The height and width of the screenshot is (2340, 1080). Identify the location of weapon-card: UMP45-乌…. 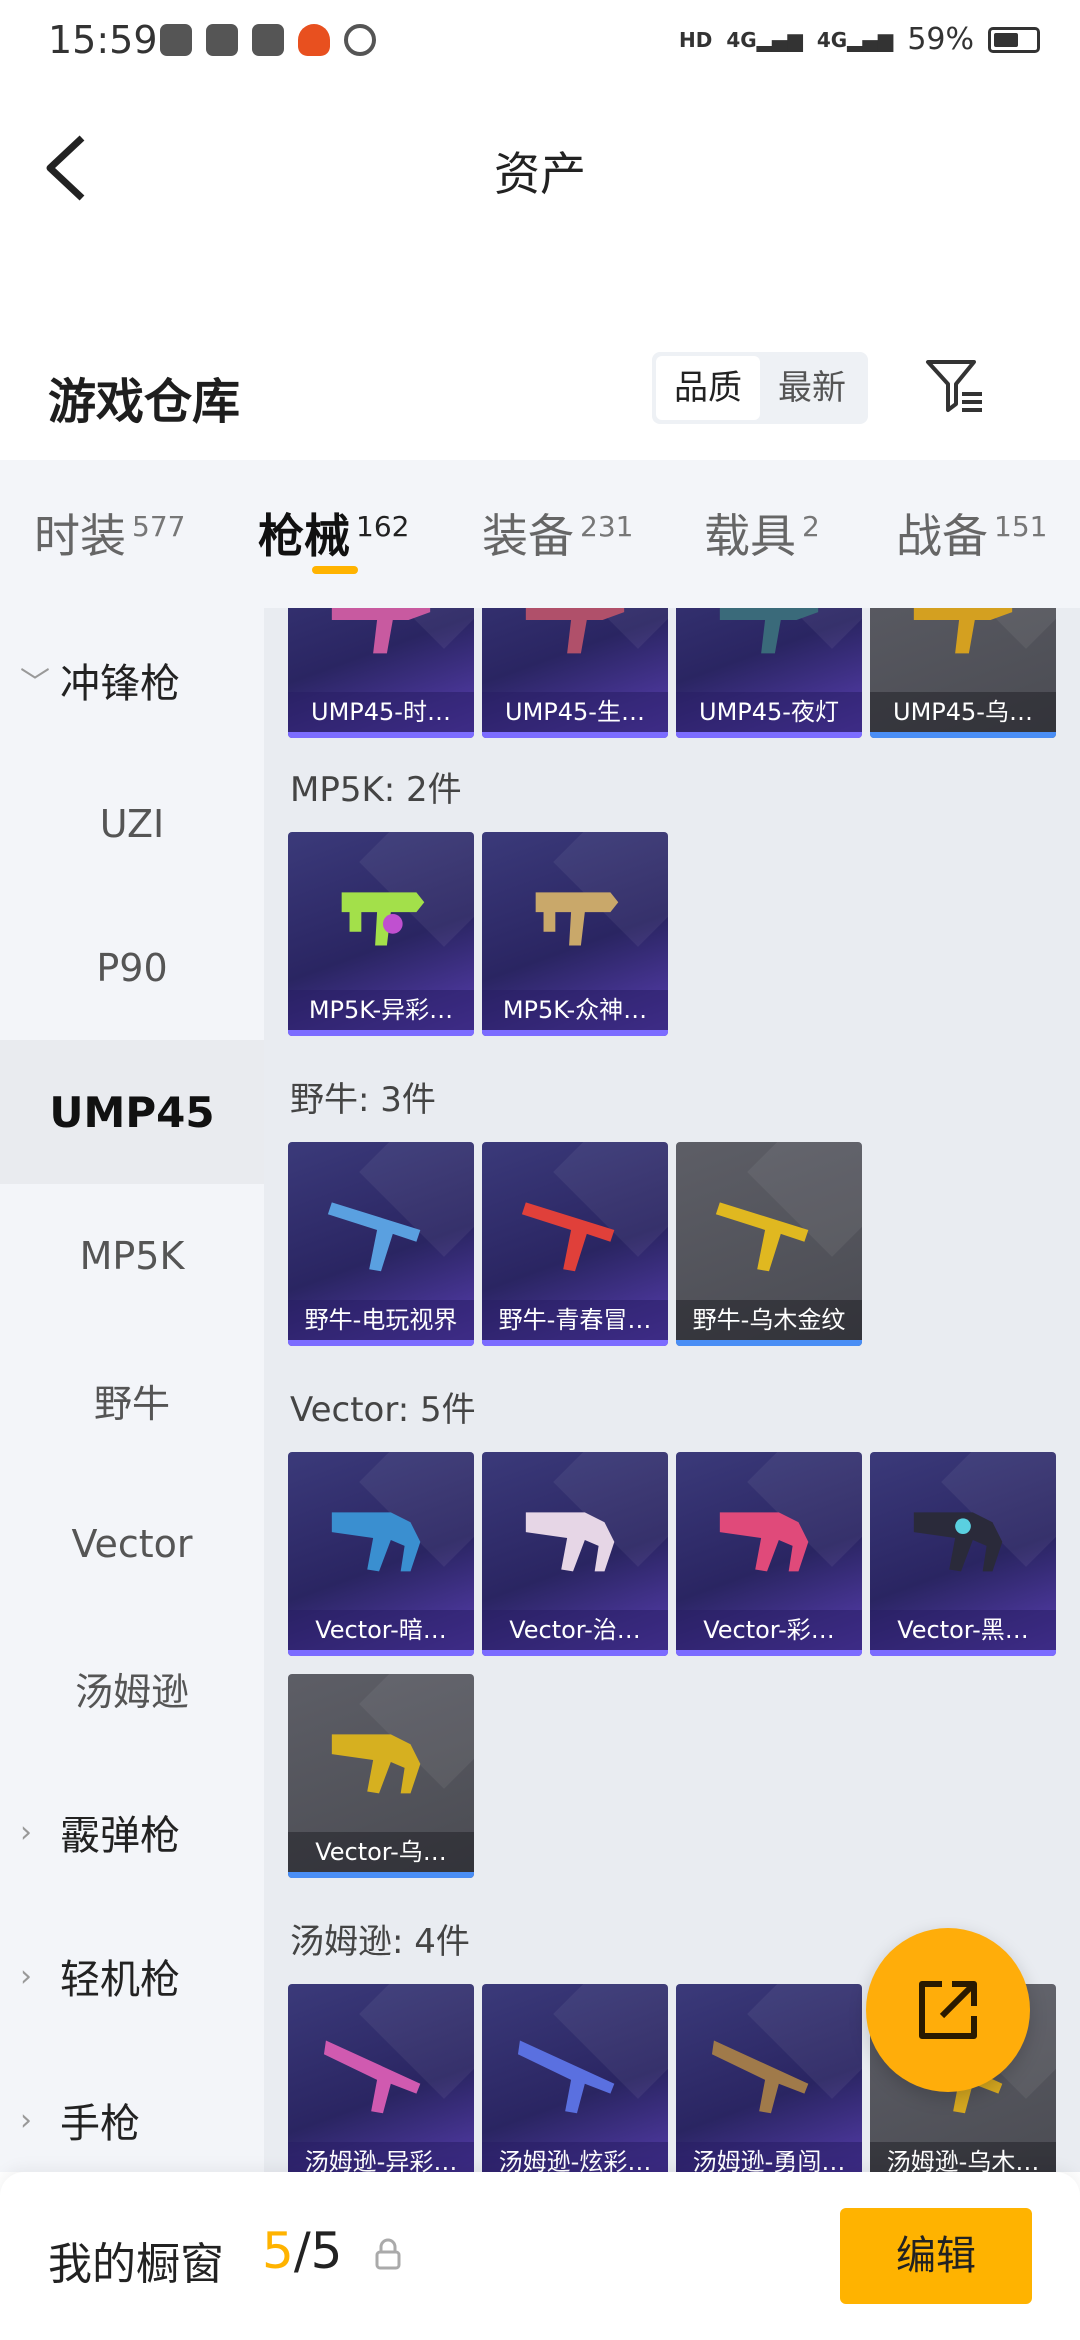
(963, 673).